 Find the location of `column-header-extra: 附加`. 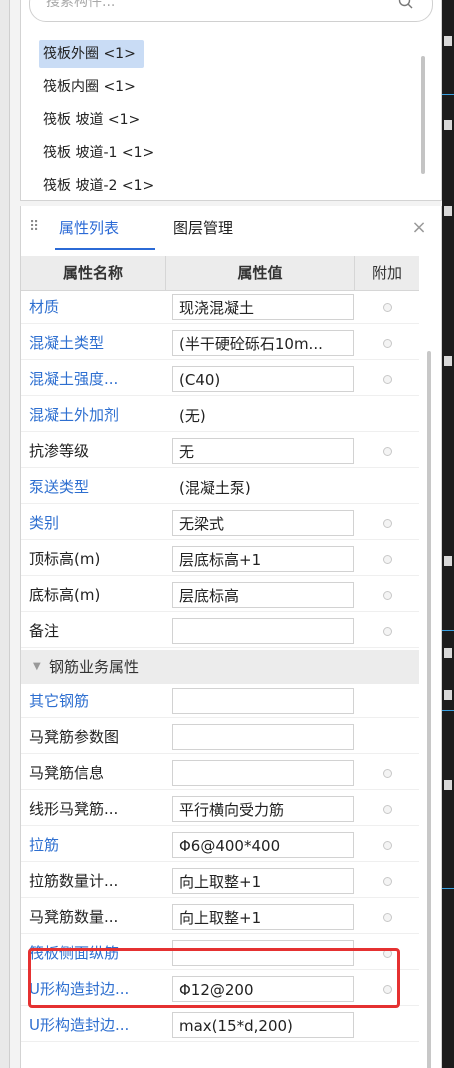

column-header-extra: 附加 is located at coordinates (386, 273).